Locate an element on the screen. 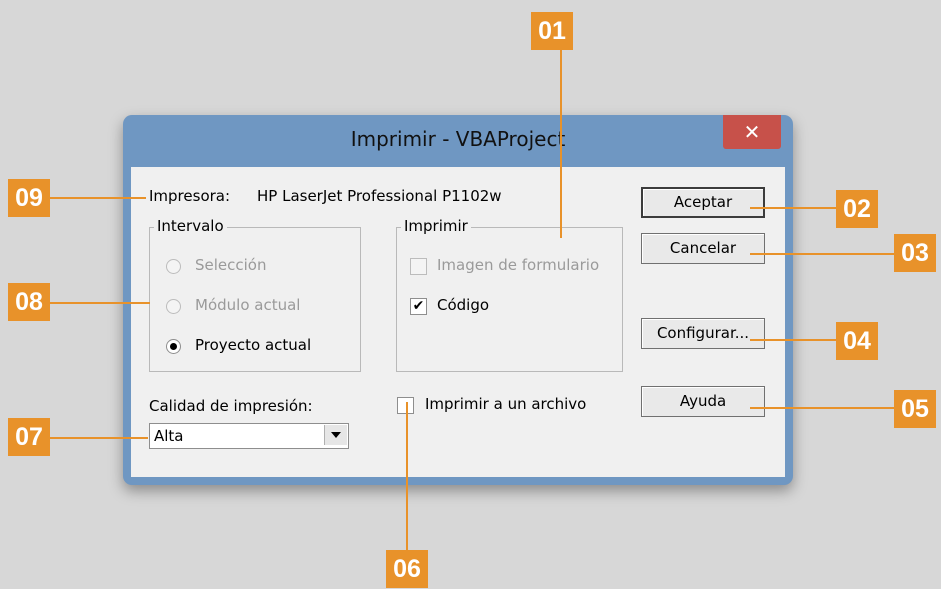  callout-02-line is located at coordinates (794, 208).